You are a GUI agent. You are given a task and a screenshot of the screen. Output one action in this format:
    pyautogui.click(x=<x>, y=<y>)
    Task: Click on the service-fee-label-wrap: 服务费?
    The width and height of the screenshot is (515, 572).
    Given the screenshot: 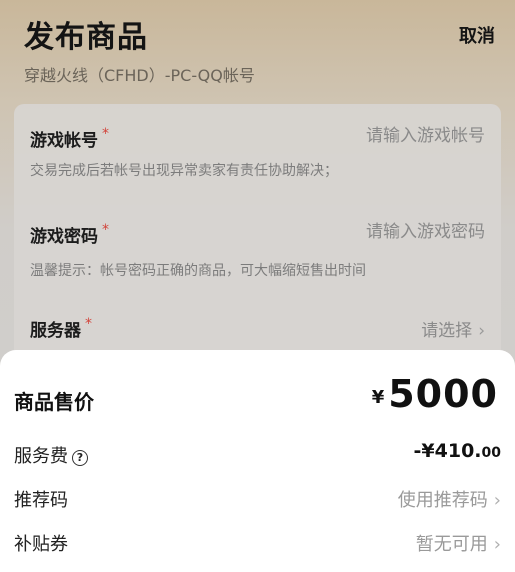 What is the action you would take?
    pyautogui.click(x=51, y=455)
    